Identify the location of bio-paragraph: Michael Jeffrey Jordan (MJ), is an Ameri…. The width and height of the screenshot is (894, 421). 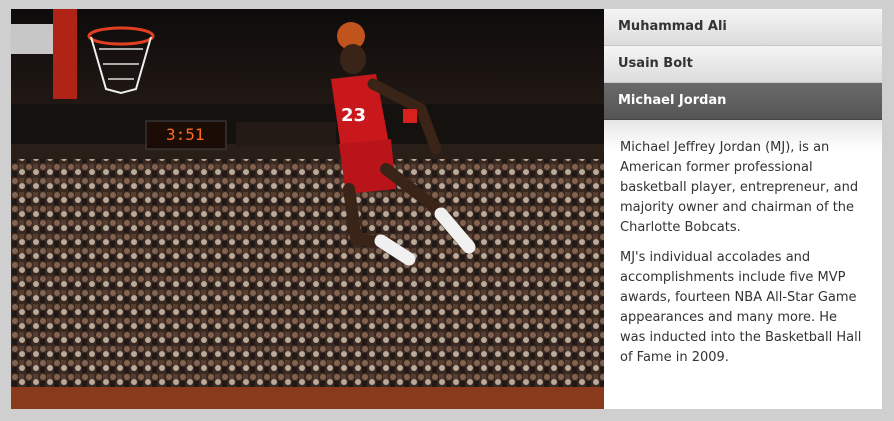
(739, 187).